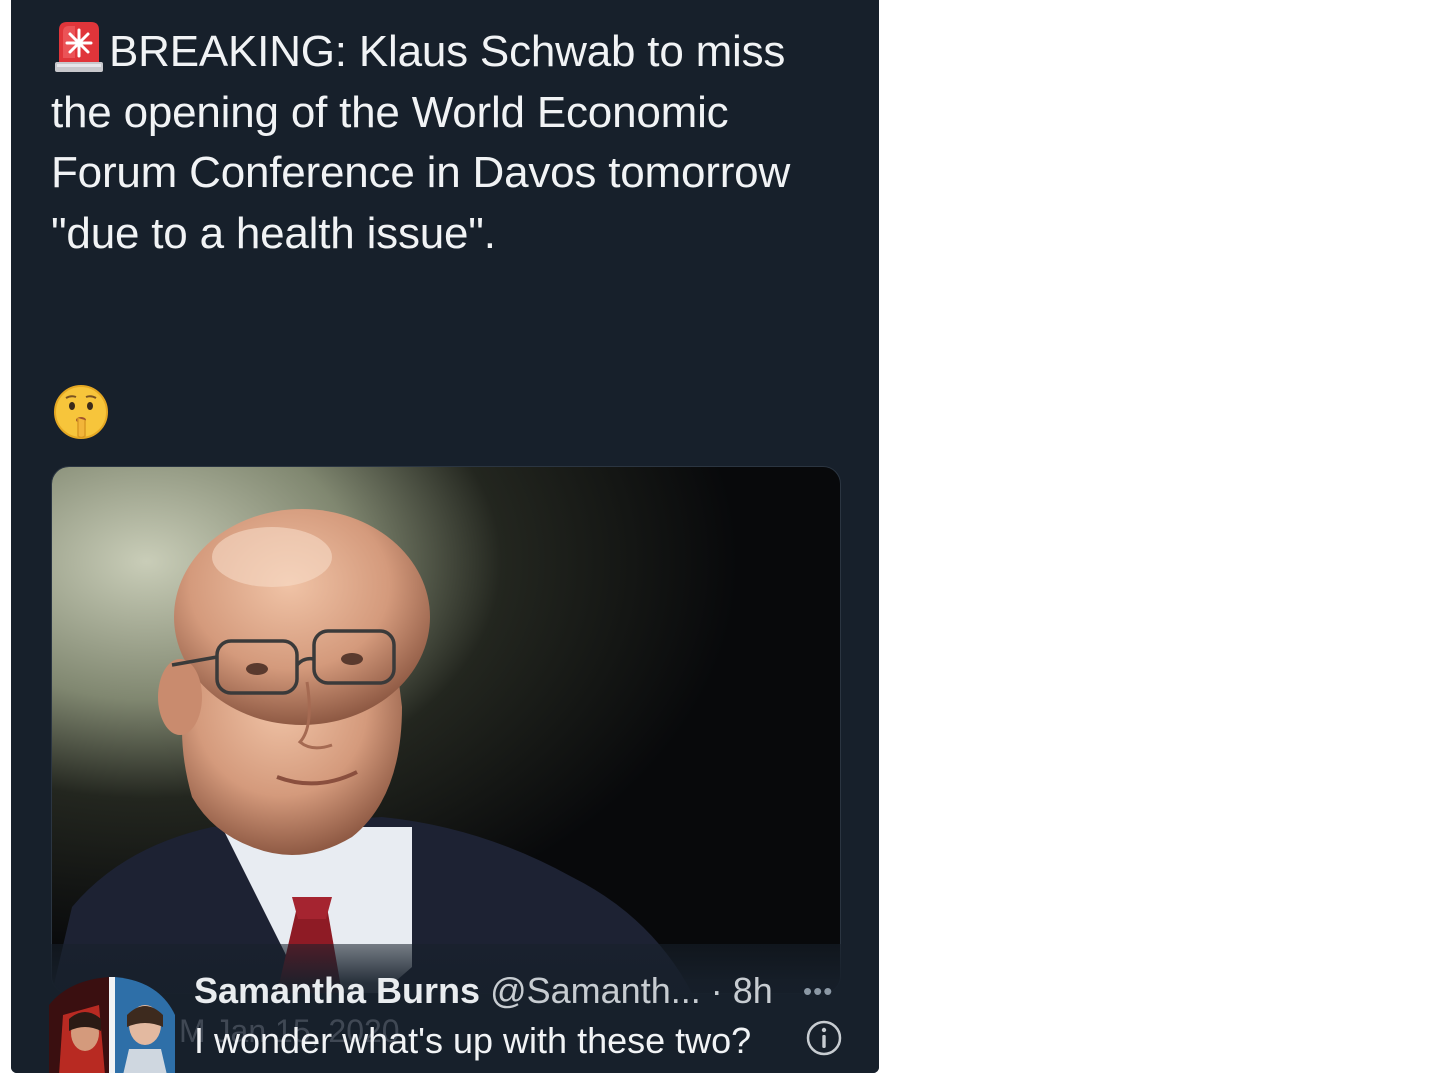 This screenshot has height=1080, width=1440. I want to click on info-icon, so click(824, 1038).